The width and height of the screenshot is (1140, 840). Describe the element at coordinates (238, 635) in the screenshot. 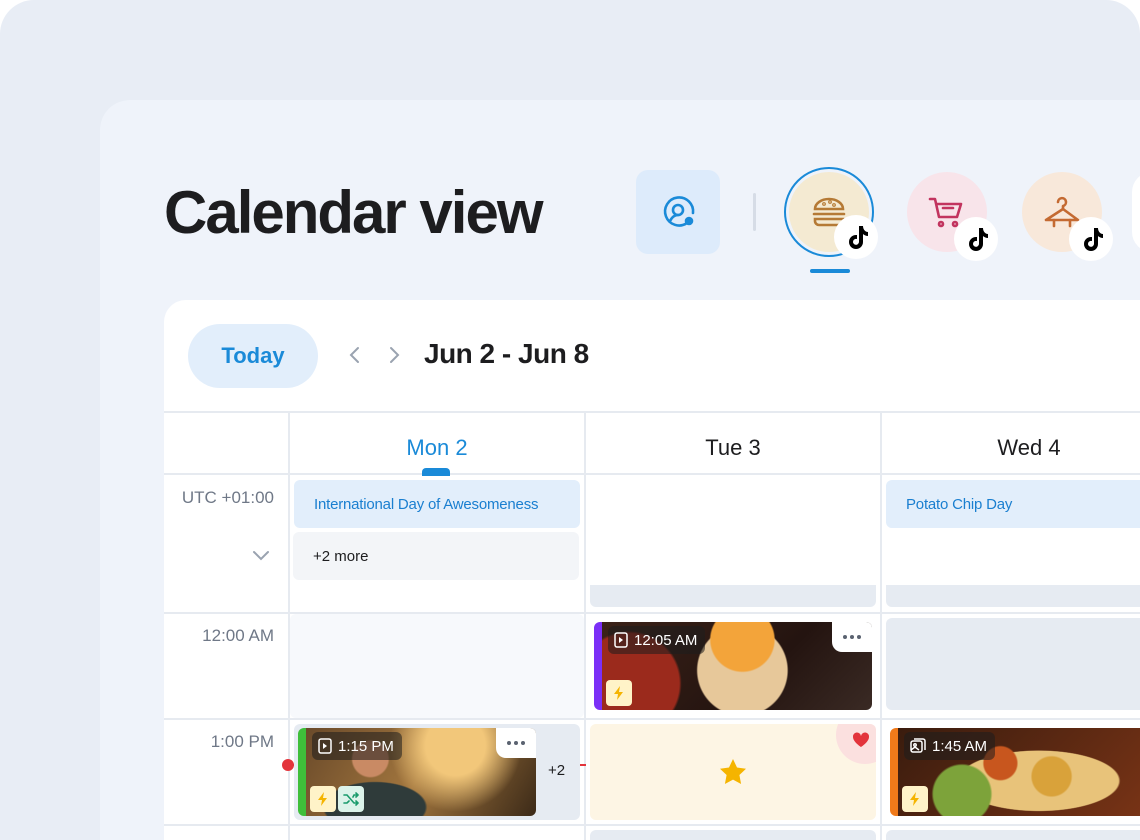

I see `time-label: 12:00 AM` at that location.